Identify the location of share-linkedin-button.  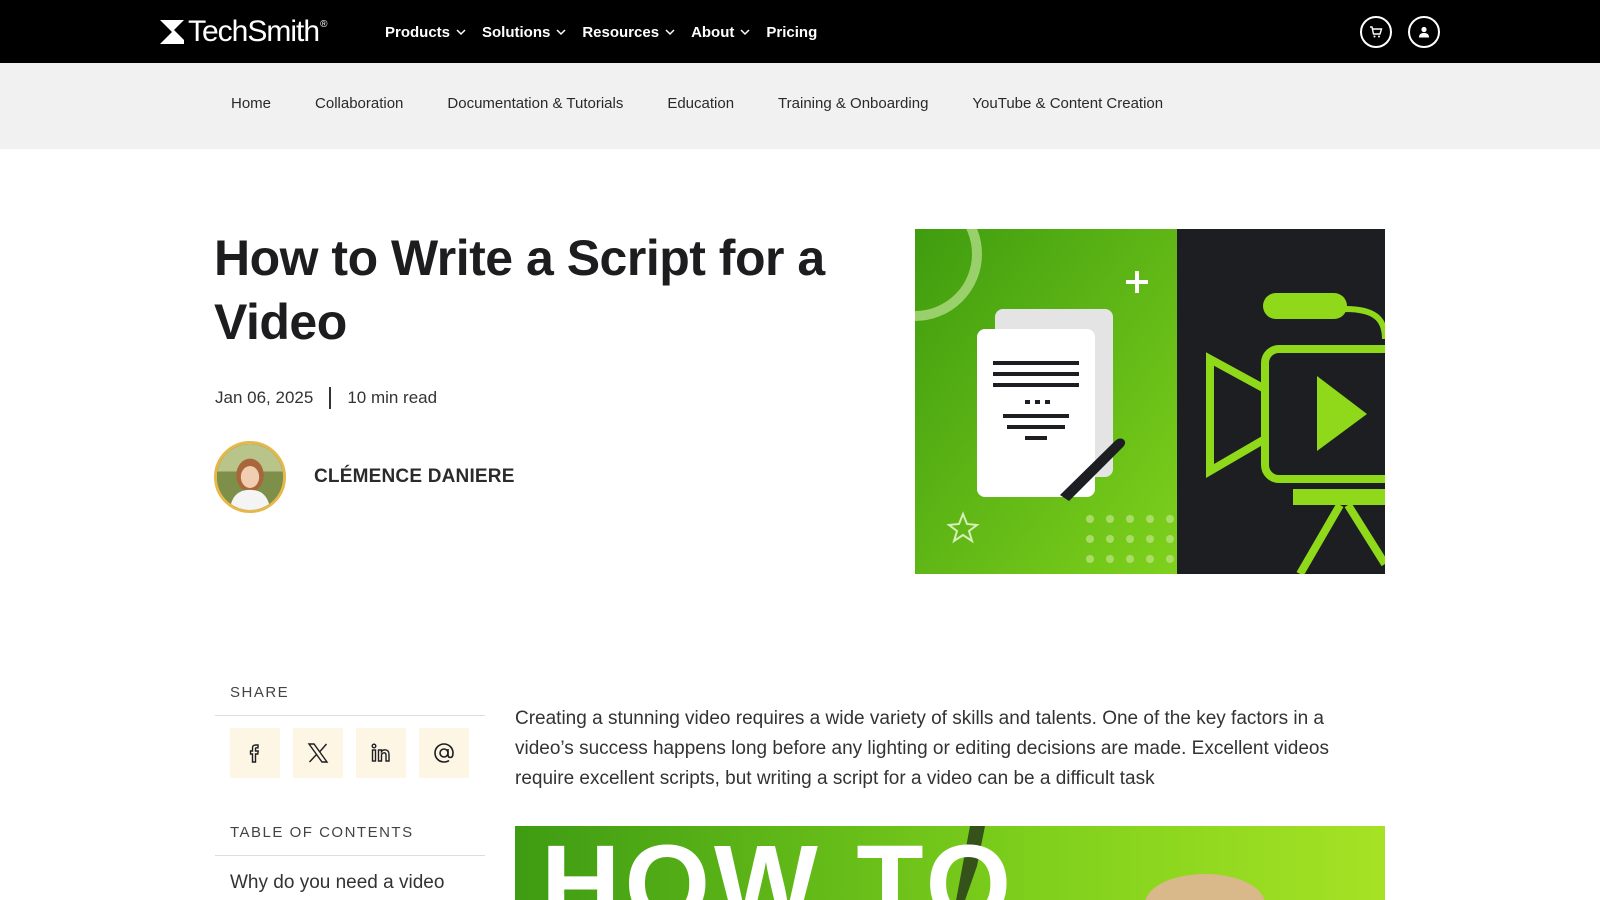
(381, 753).